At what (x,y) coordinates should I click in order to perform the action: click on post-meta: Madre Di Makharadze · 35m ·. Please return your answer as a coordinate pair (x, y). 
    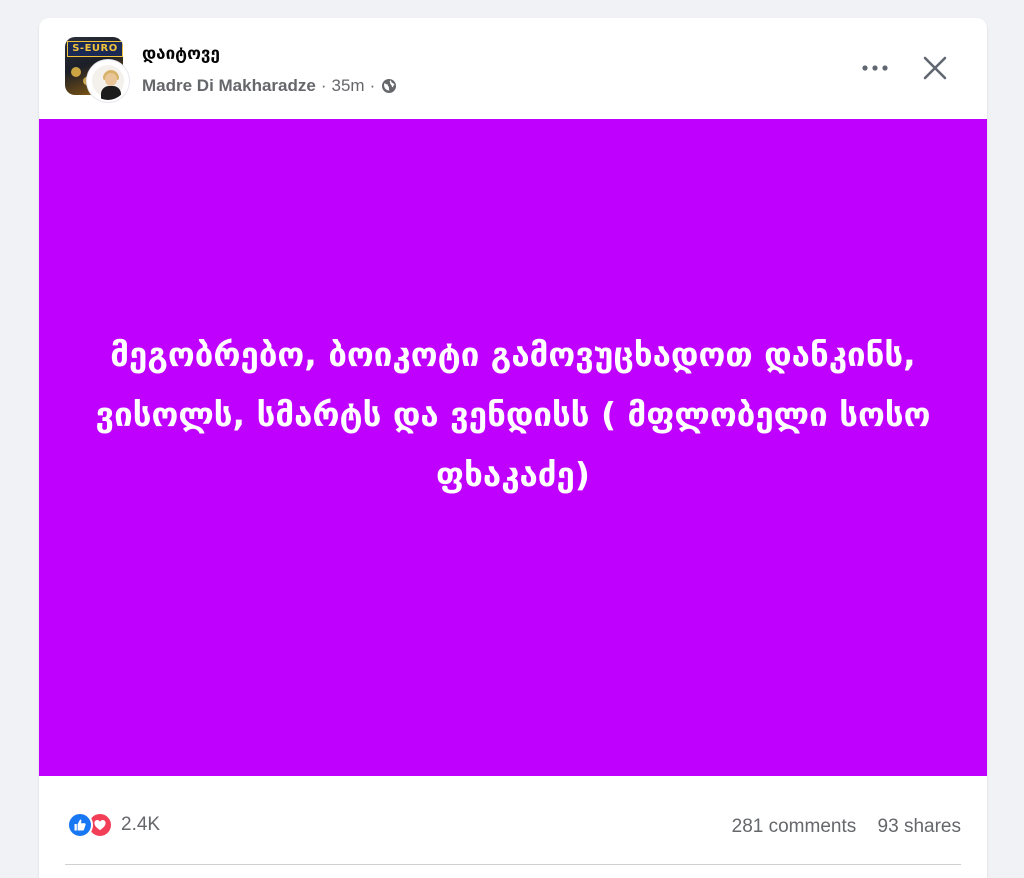
    Looking at the image, I should click on (269, 86).